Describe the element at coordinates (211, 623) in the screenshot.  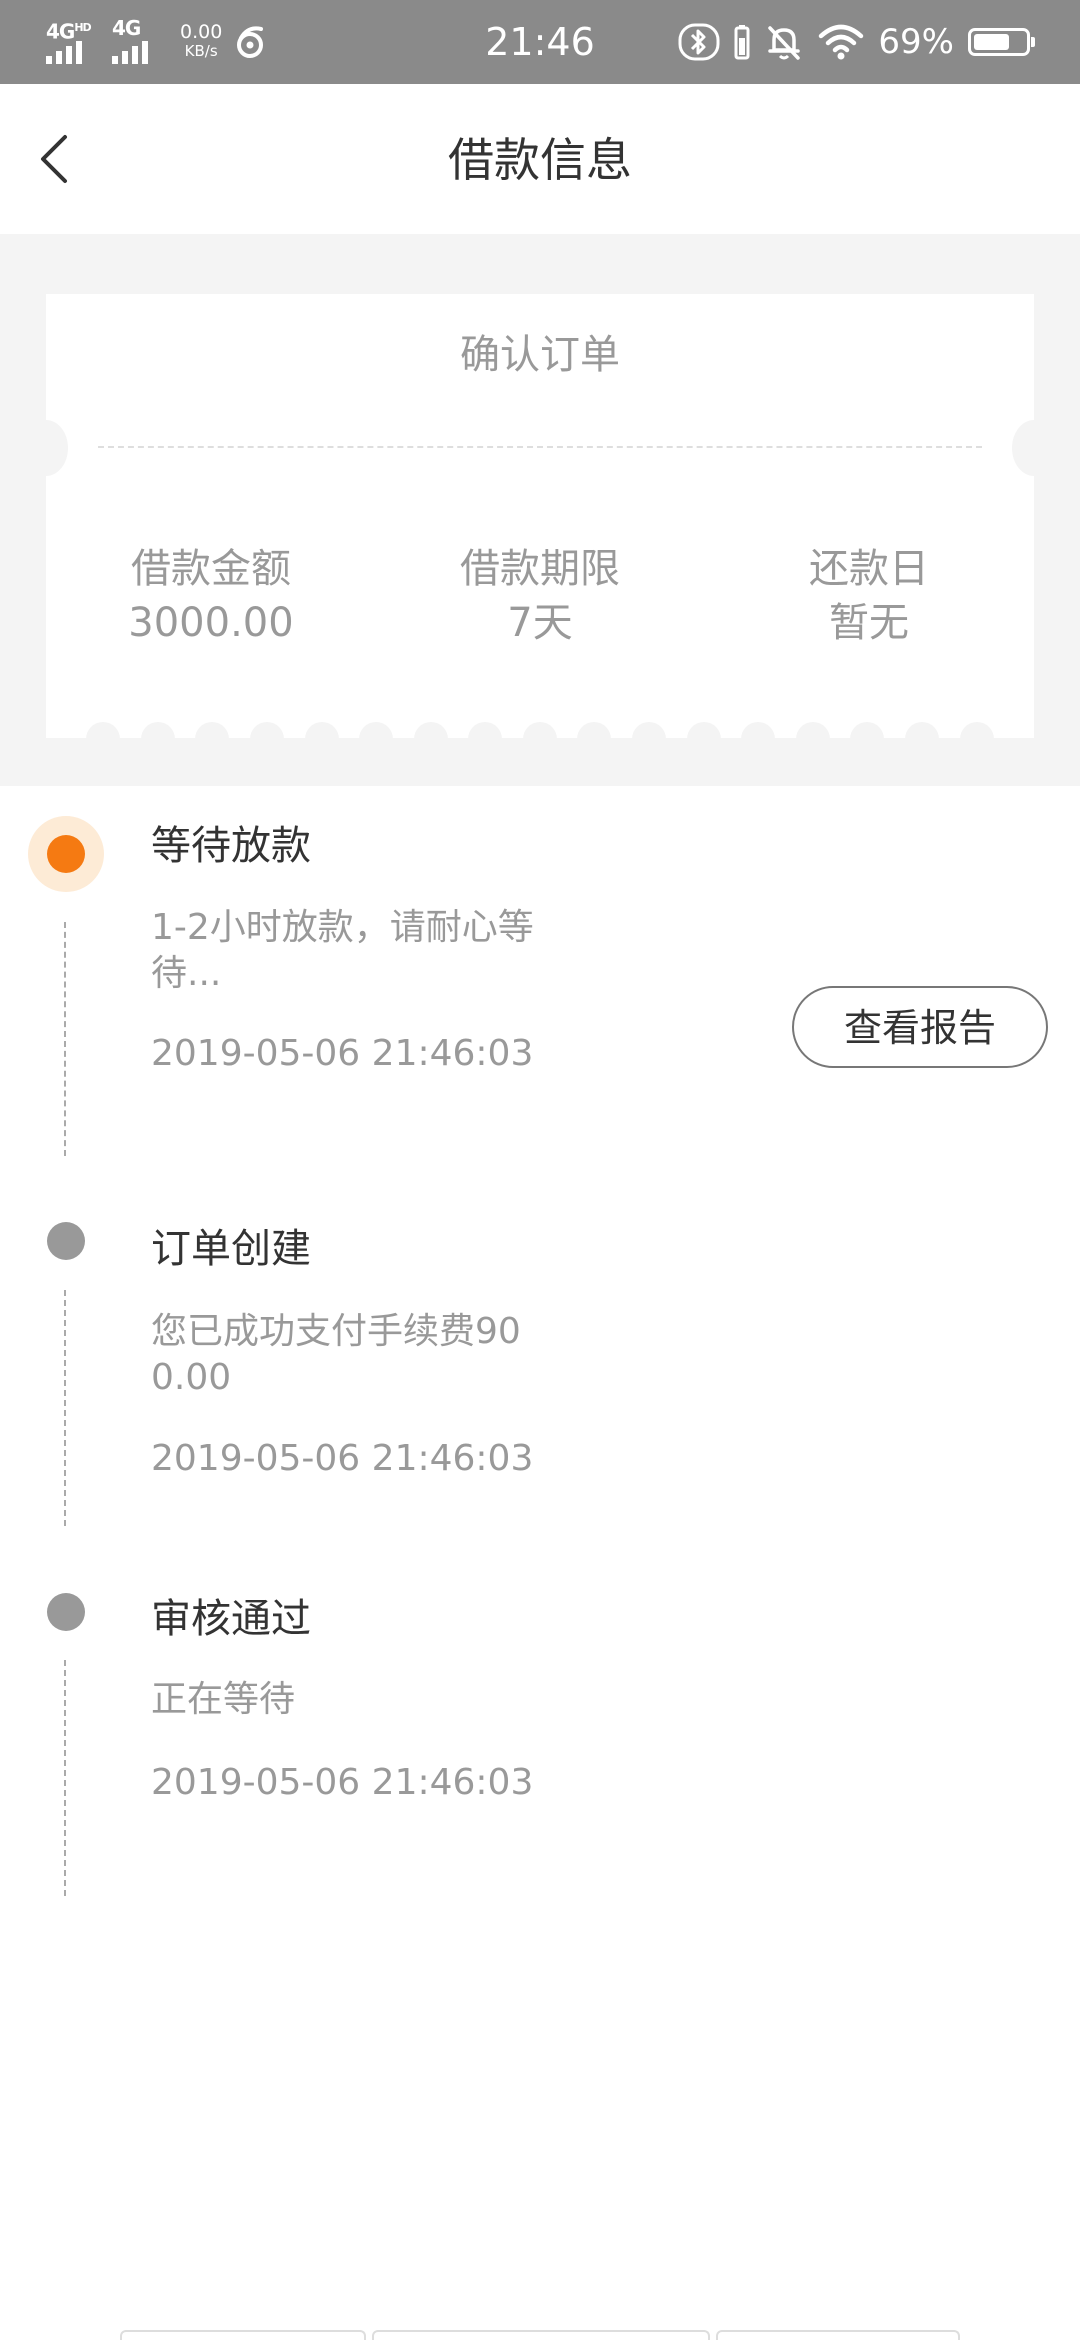
I see `loan-amount-value: 3000.00` at that location.